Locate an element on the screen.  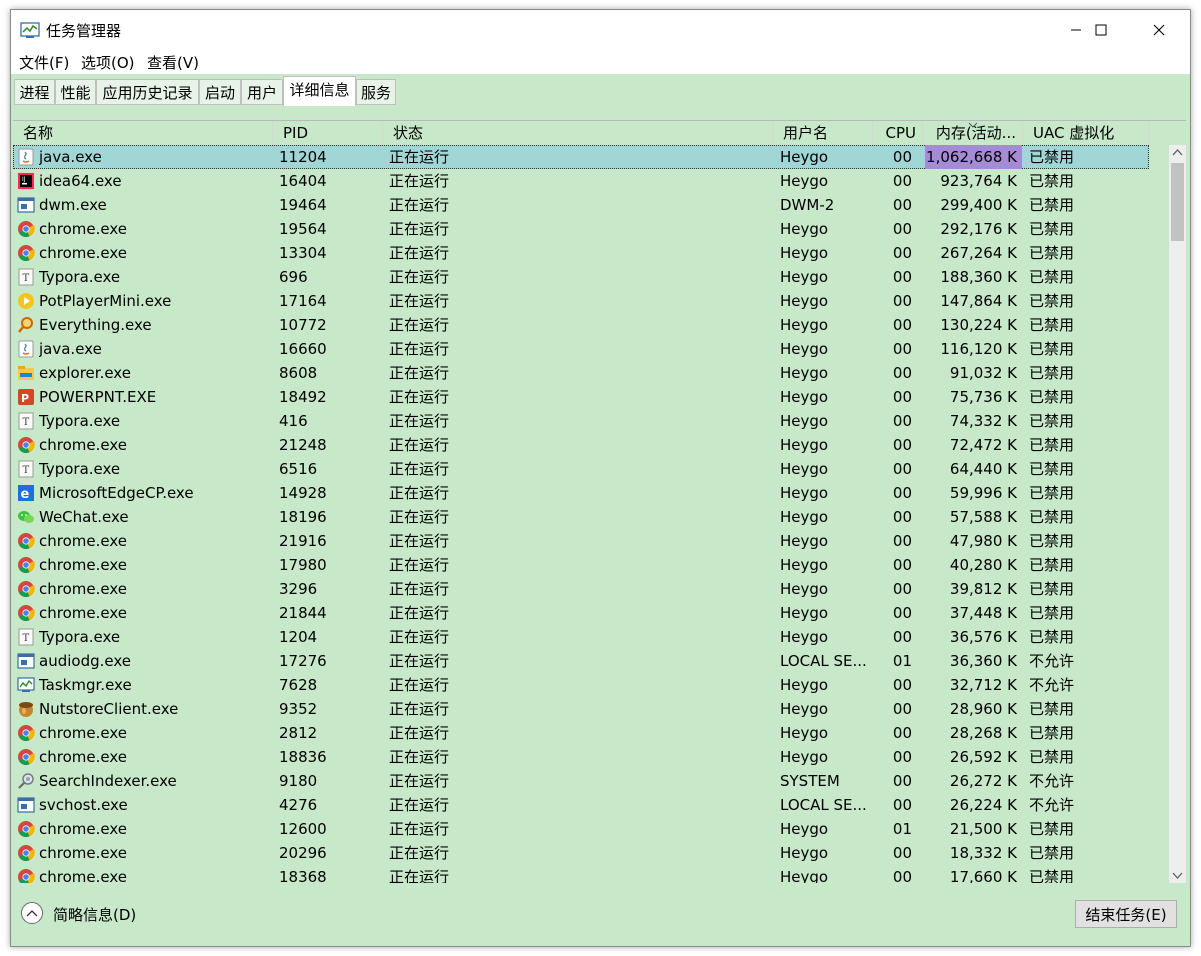
process-pid: 696 is located at coordinates (293, 277).